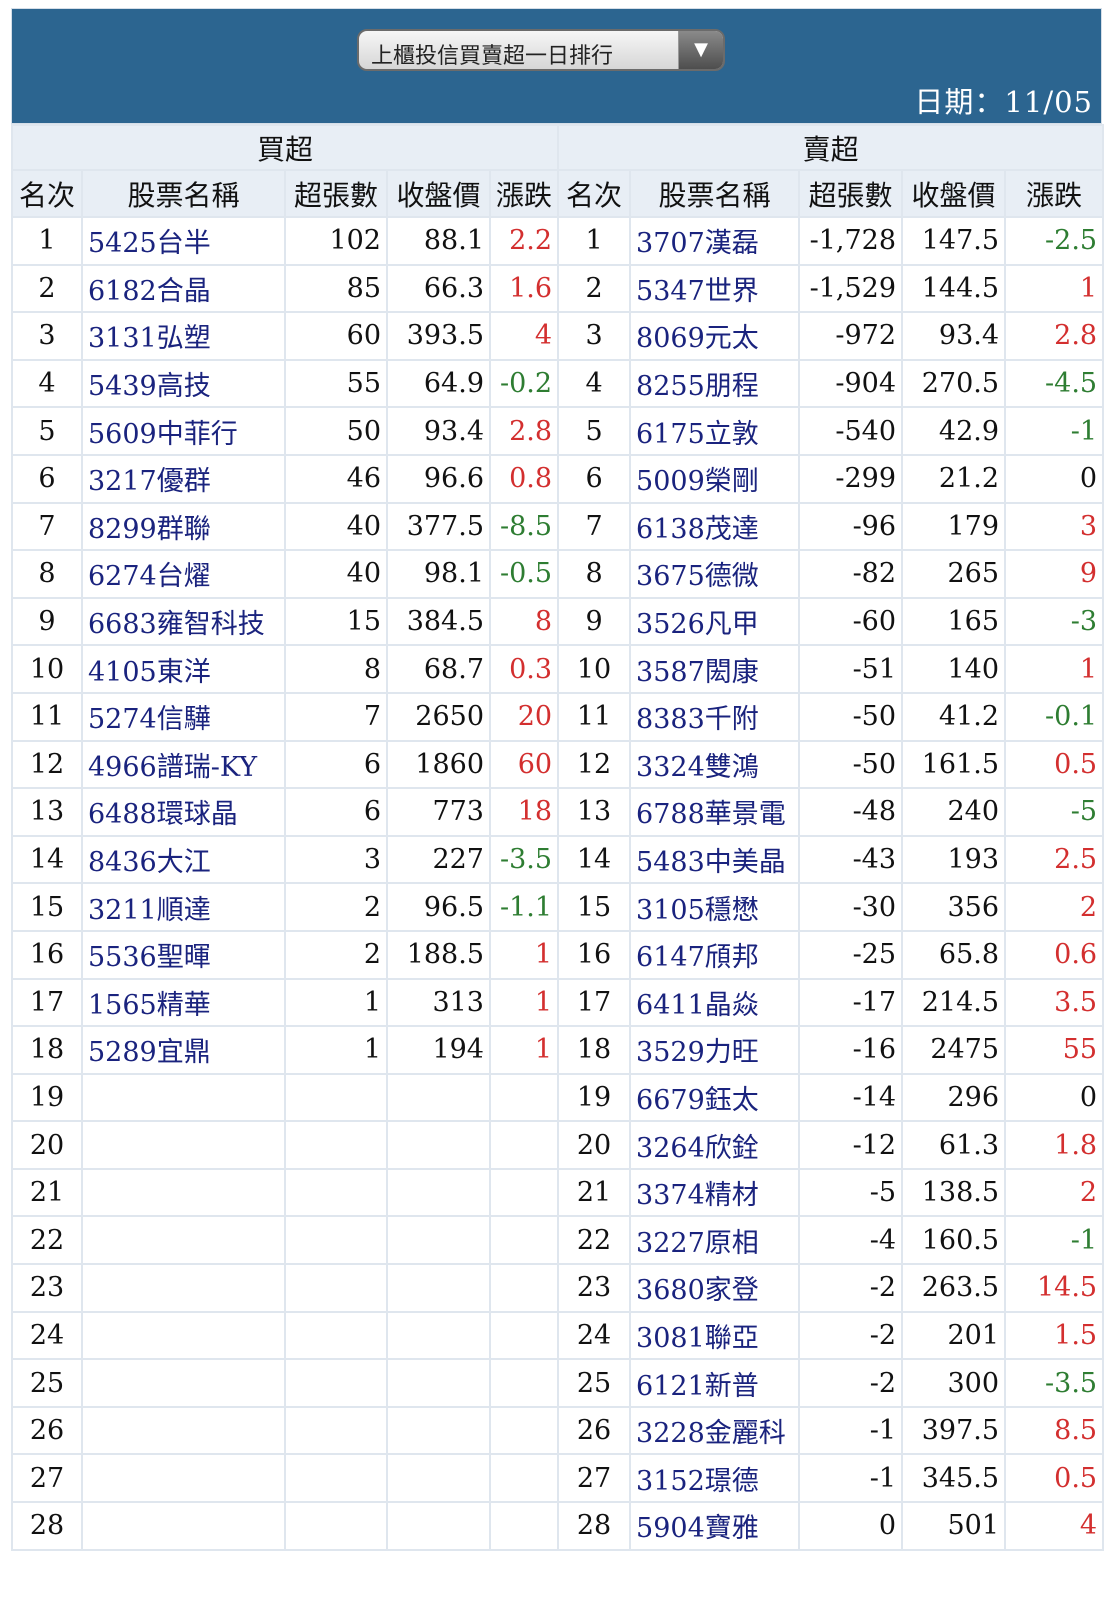 The height and width of the screenshot is (1610, 1113). What do you see at coordinates (715, 1526) in the screenshot?
I see `sell-stock-link: 5904寶雅` at bounding box center [715, 1526].